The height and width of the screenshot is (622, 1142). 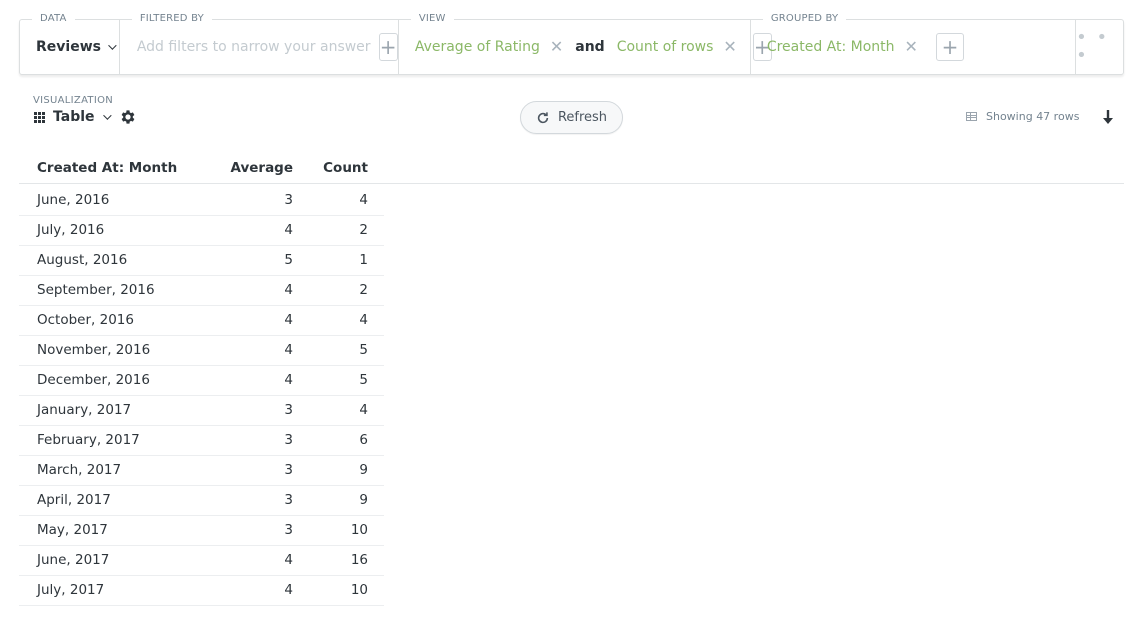 What do you see at coordinates (109, 500) in the screenshot?
I see `cell-created-at-month: April, 2017` at bounding box center [109, 500].